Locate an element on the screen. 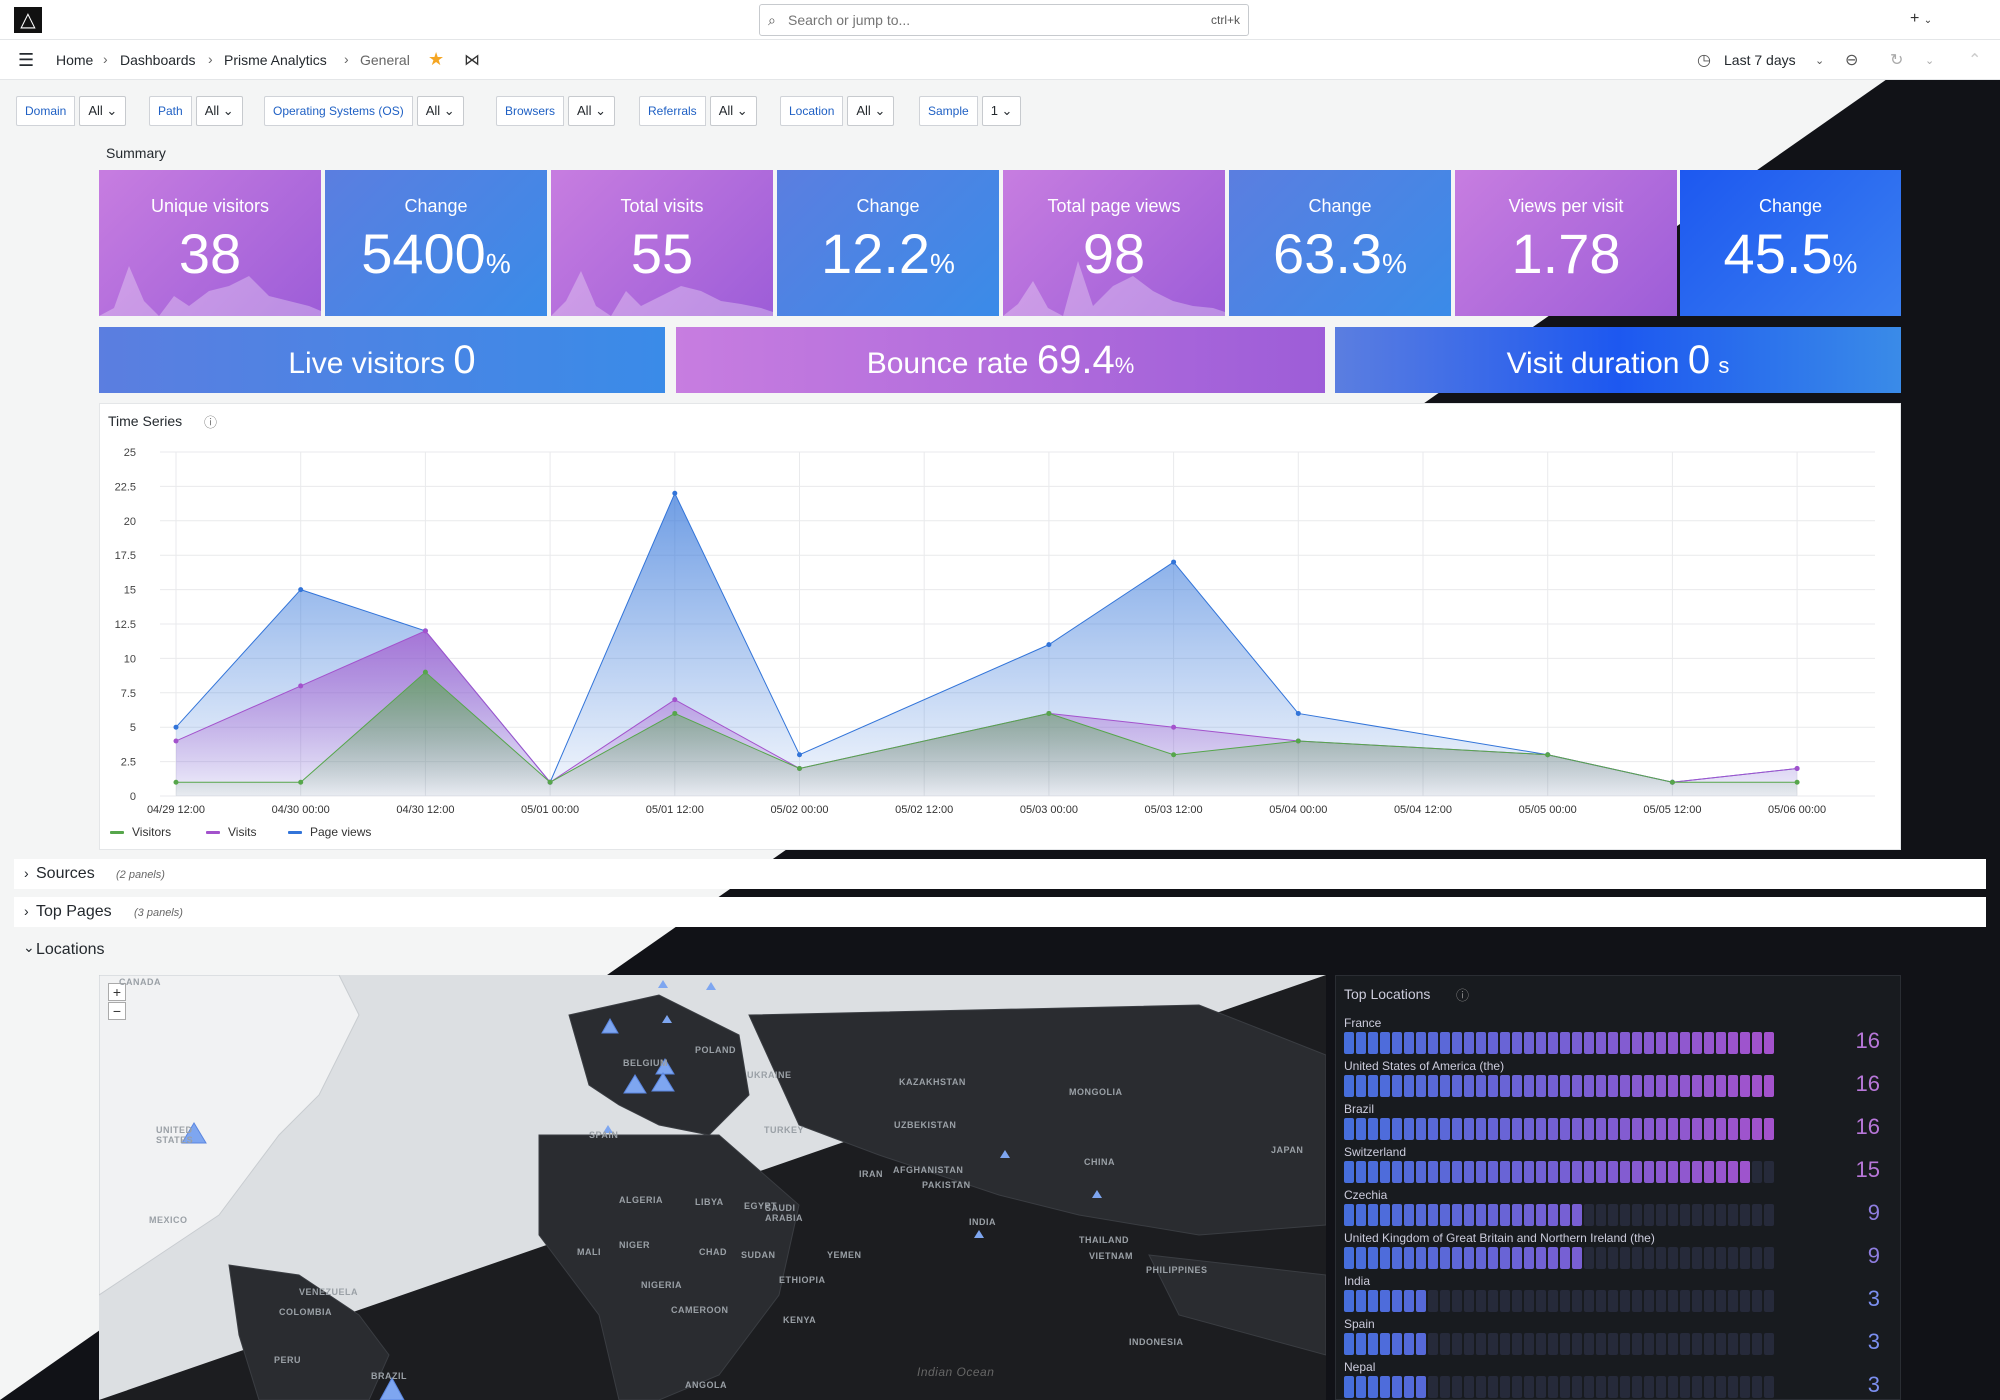 The height and width of the screenshot is (1400, 2000). variable-browsers: Browsers All ⌄ is located at coordinates (555, 111).